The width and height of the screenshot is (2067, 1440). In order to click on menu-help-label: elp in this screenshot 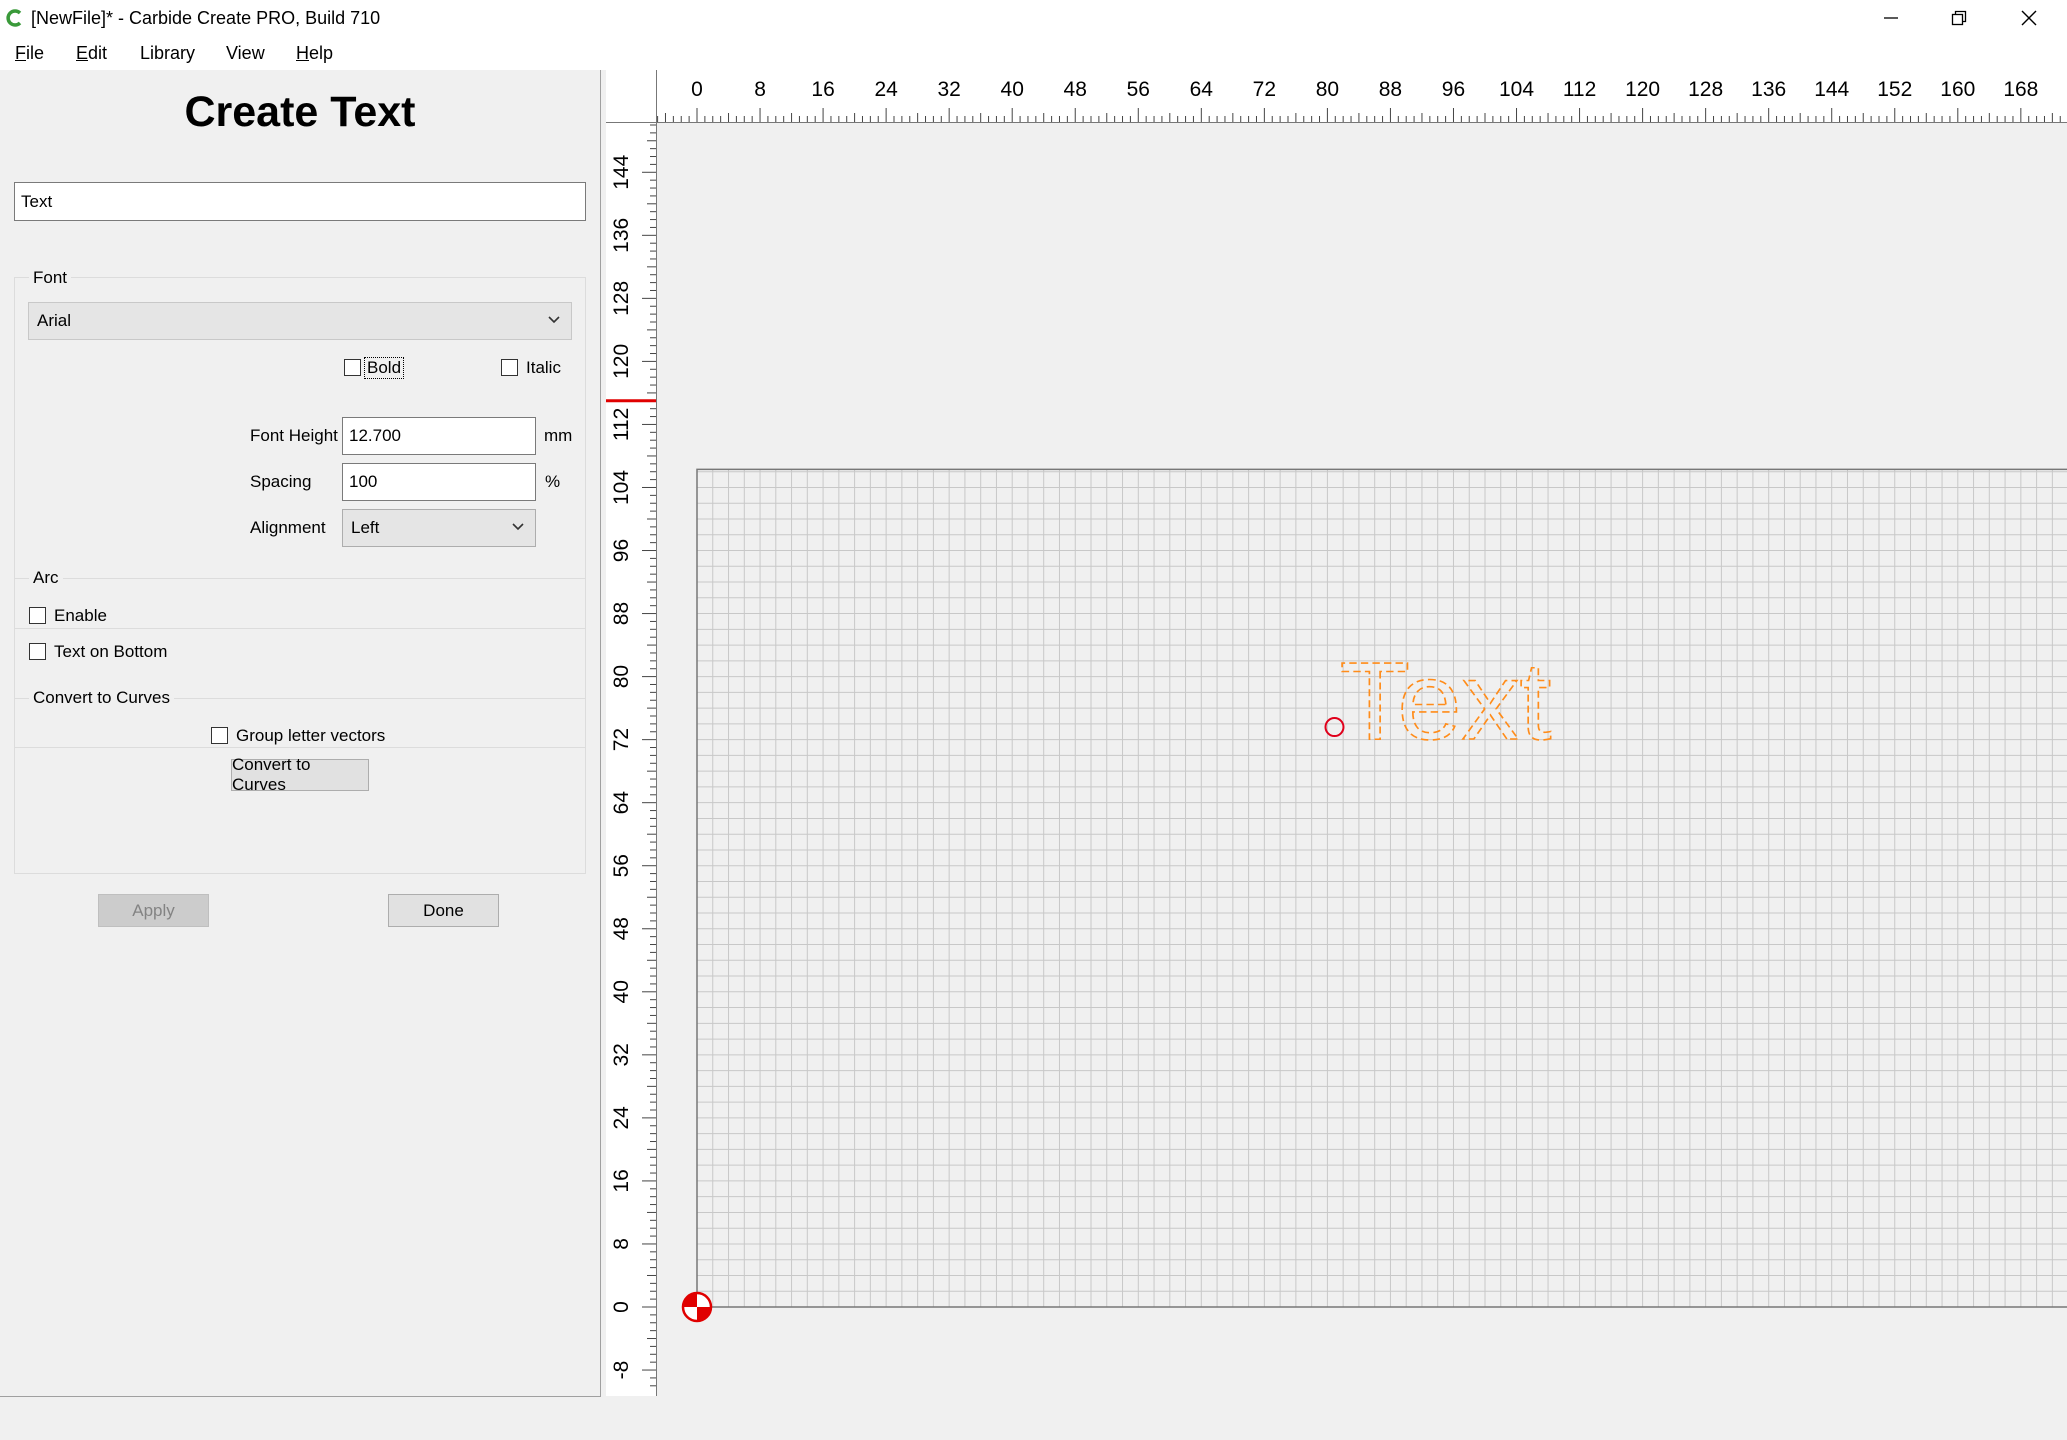, I will do `click(321, 53)`.